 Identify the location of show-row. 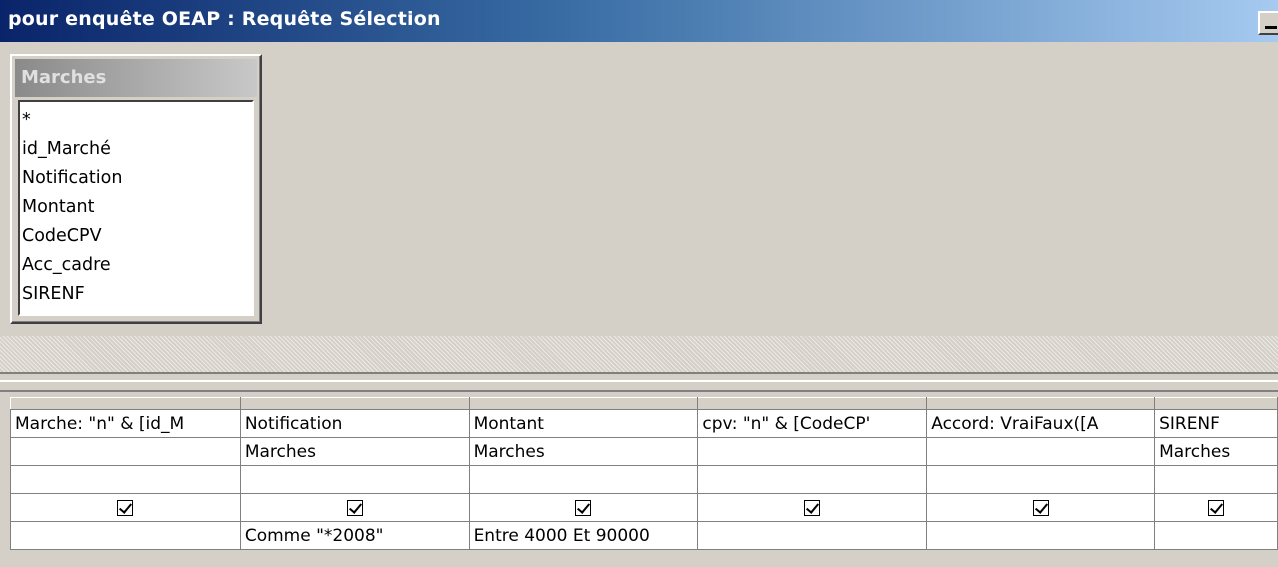
(644, 507).